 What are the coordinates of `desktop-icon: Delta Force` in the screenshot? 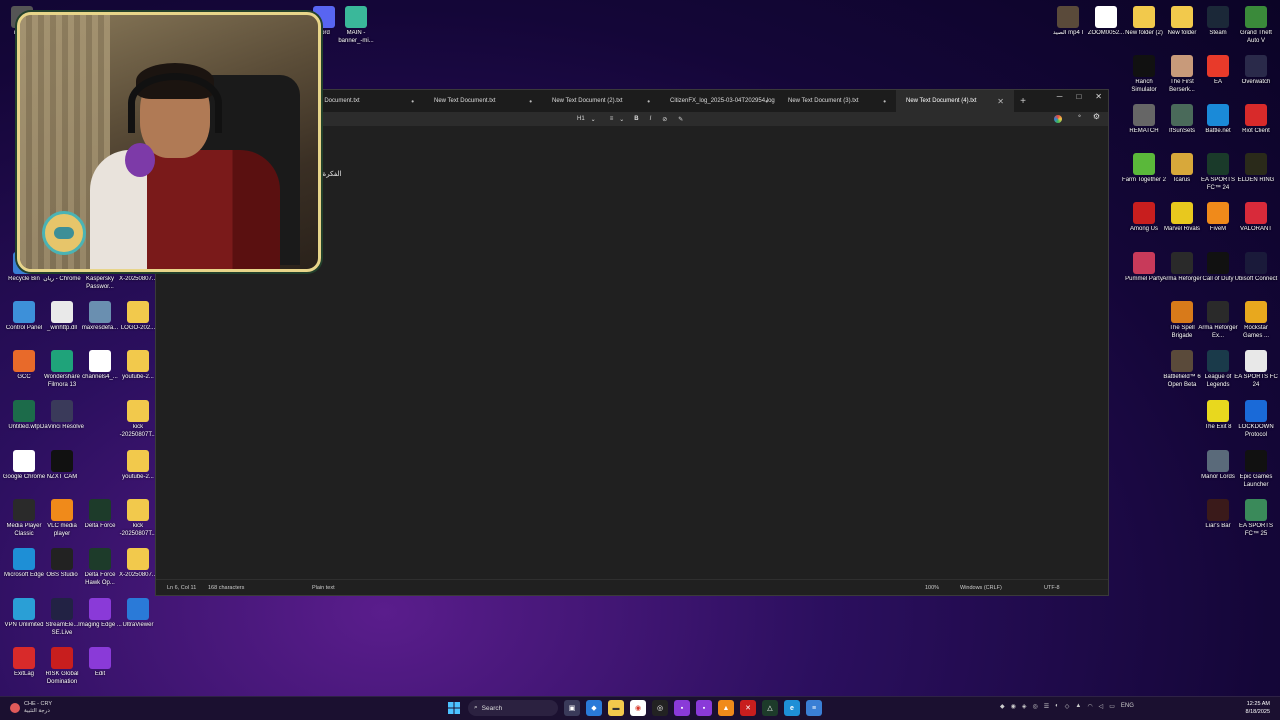 It's located at (100, 515).